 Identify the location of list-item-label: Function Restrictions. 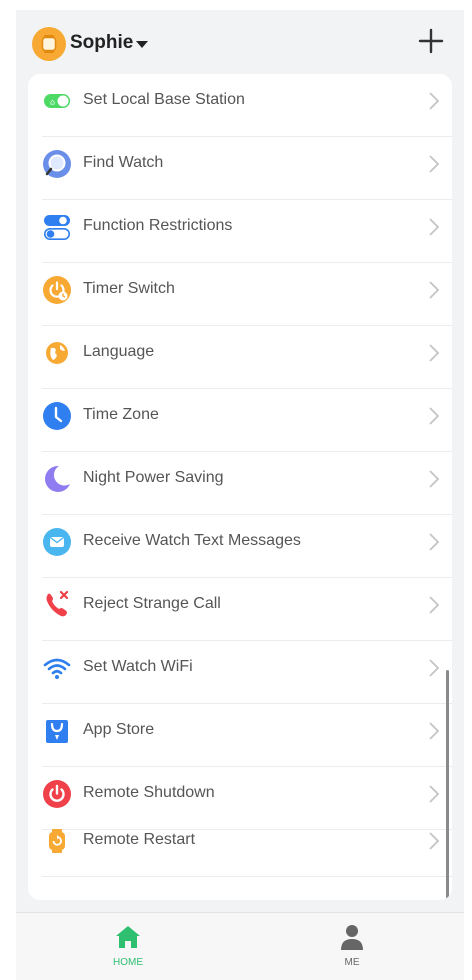
(158, 225).